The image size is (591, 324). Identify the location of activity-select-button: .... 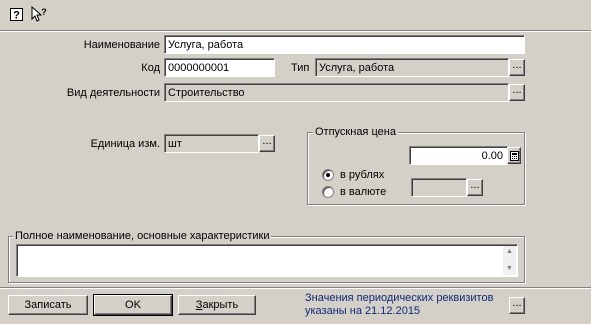
(517, 92).